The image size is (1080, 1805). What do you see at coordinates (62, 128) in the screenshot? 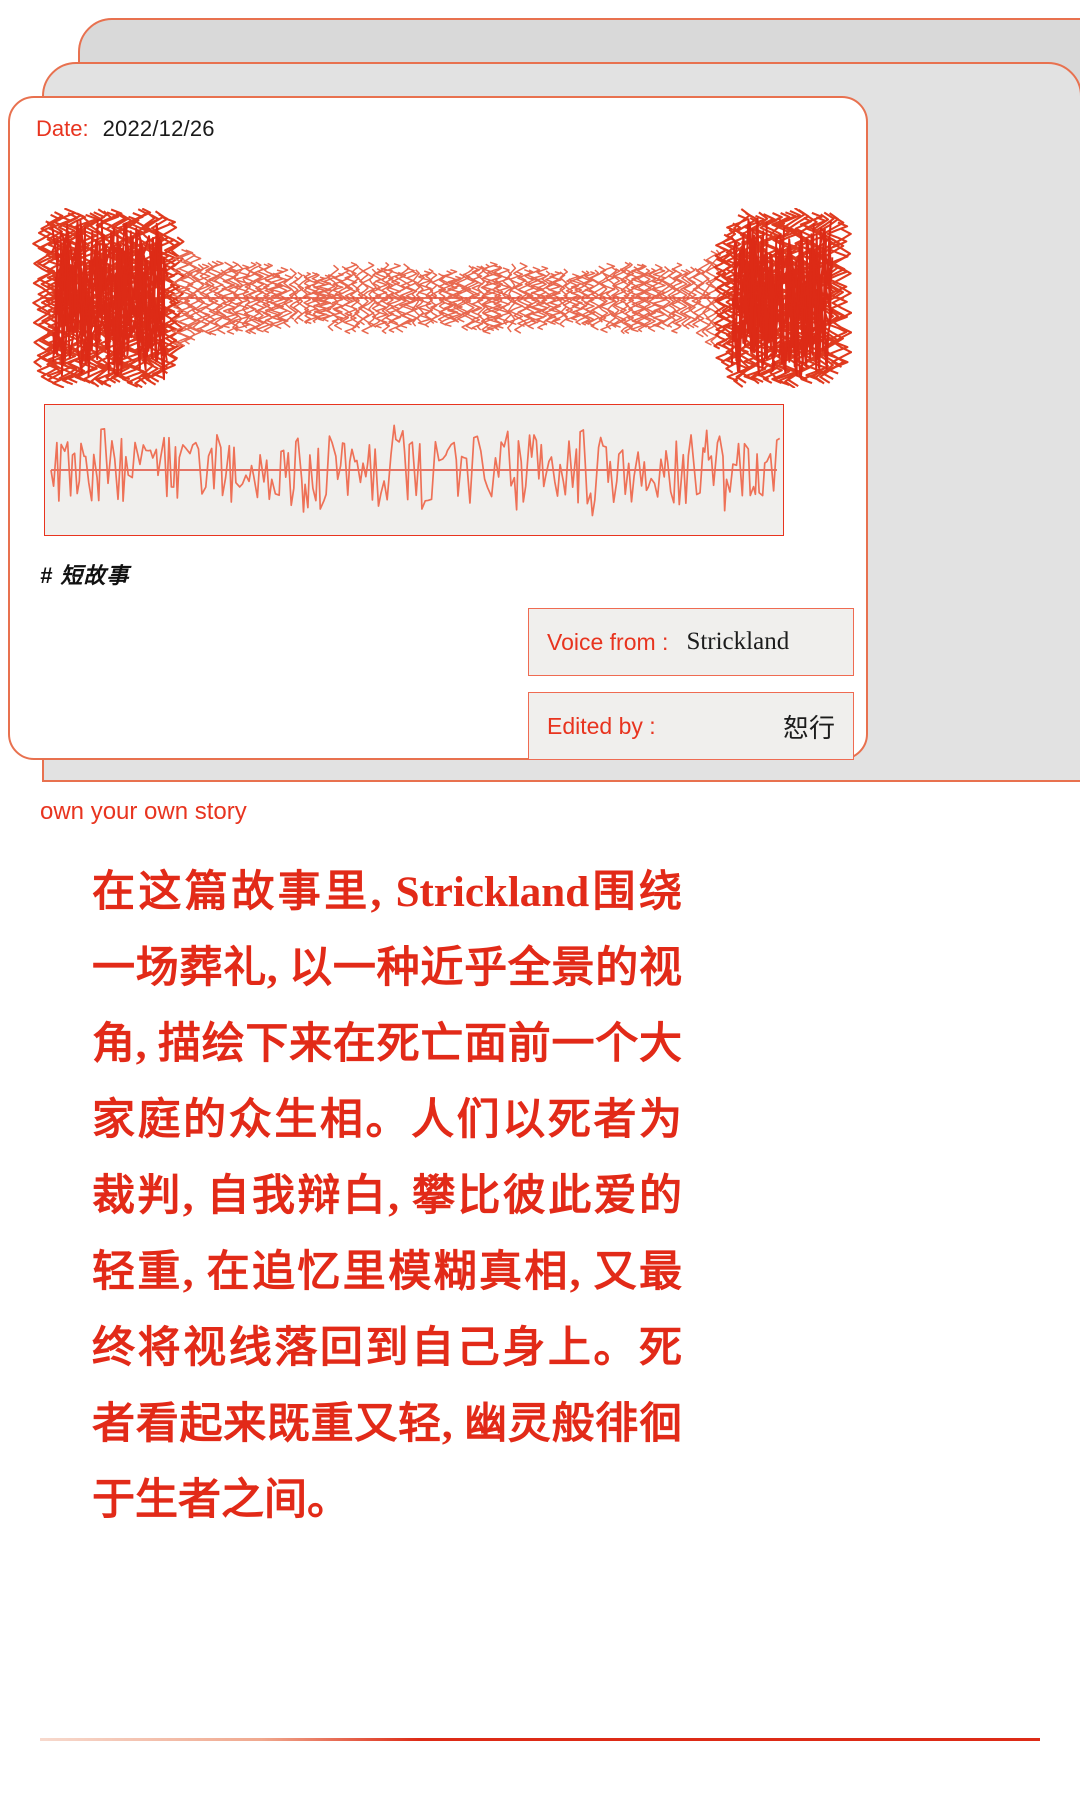
I see `date-label: Date:` at bounding box center [62, 128].